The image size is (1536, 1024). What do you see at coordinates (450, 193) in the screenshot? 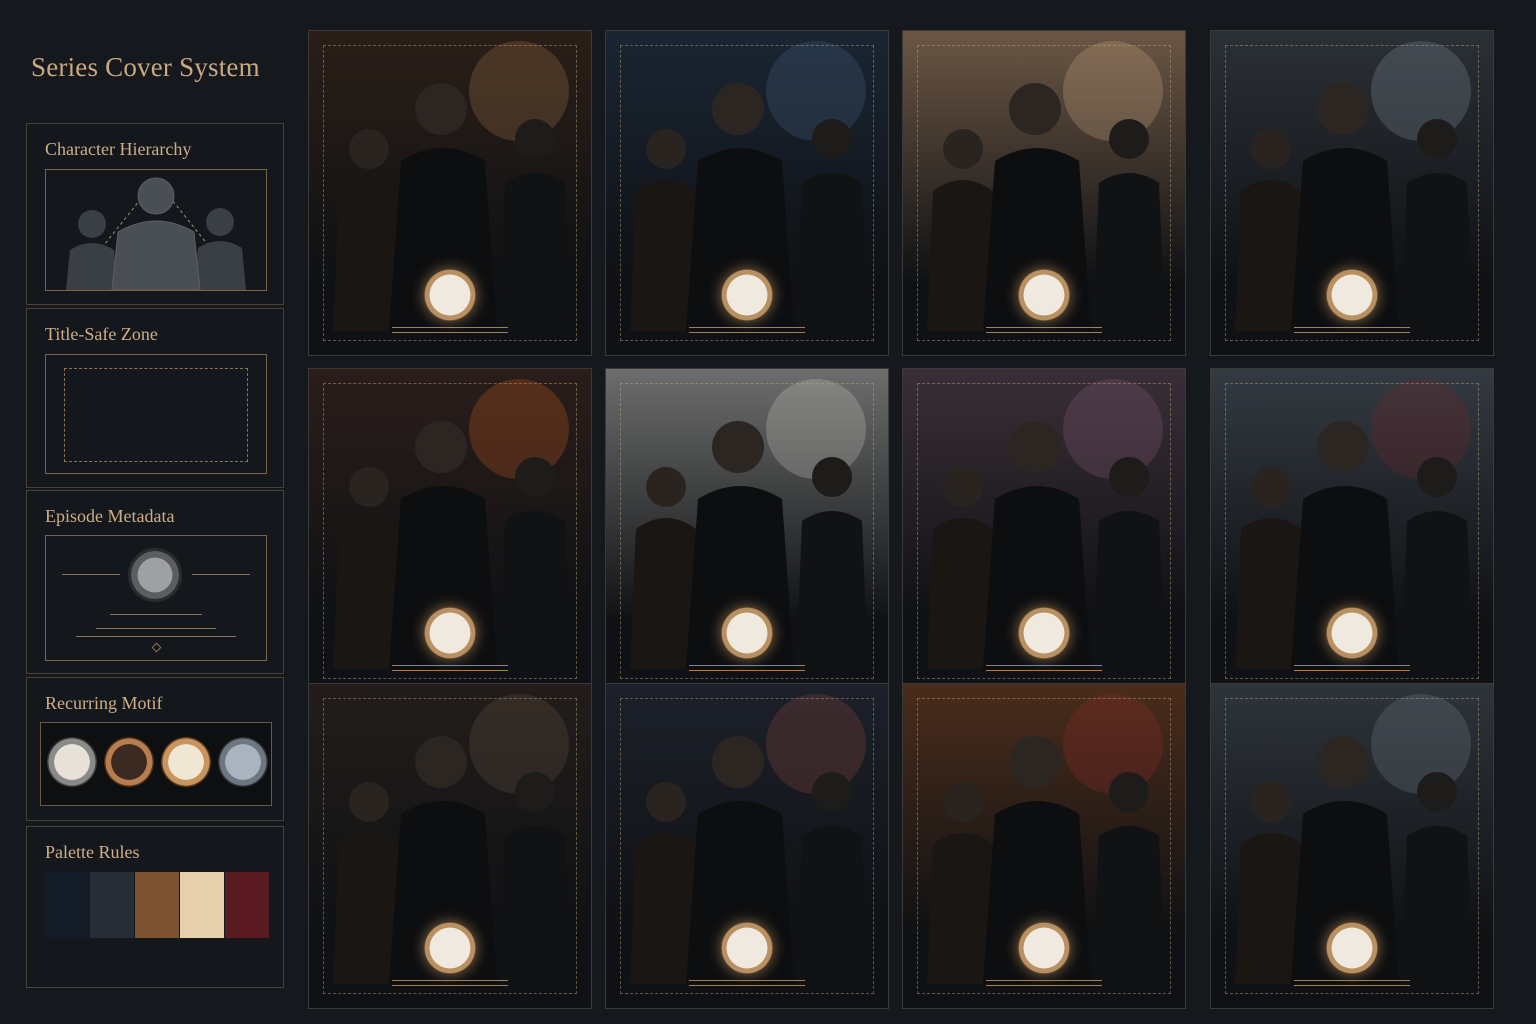
I see `episode-cover-chandelier-ballroom` at bounding box center [450, 193].